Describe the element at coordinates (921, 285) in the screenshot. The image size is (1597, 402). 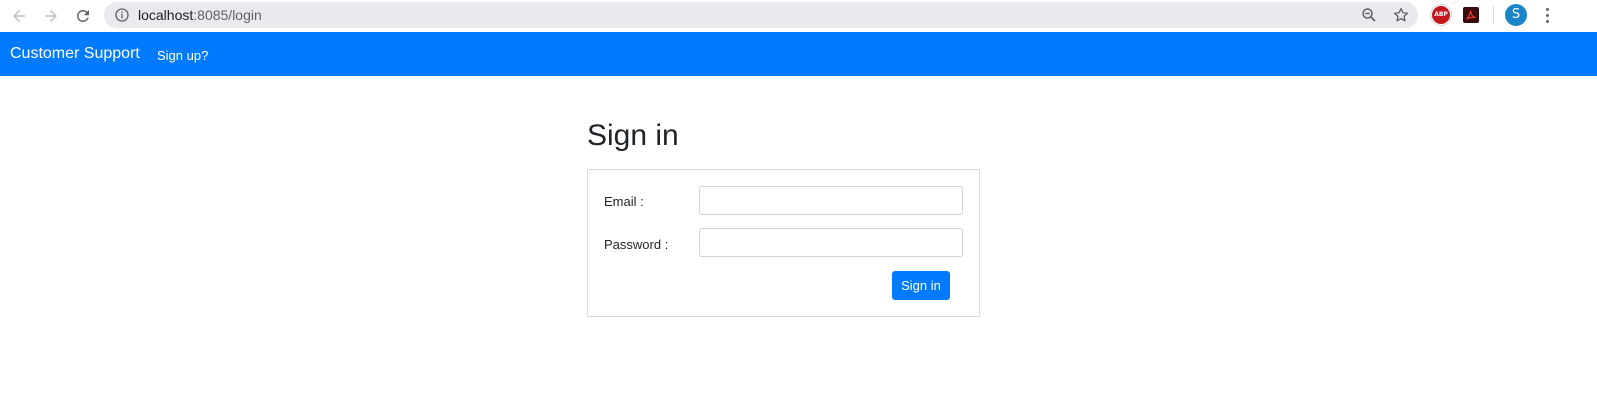
I see `sign-in-button: Sign in` at that location.